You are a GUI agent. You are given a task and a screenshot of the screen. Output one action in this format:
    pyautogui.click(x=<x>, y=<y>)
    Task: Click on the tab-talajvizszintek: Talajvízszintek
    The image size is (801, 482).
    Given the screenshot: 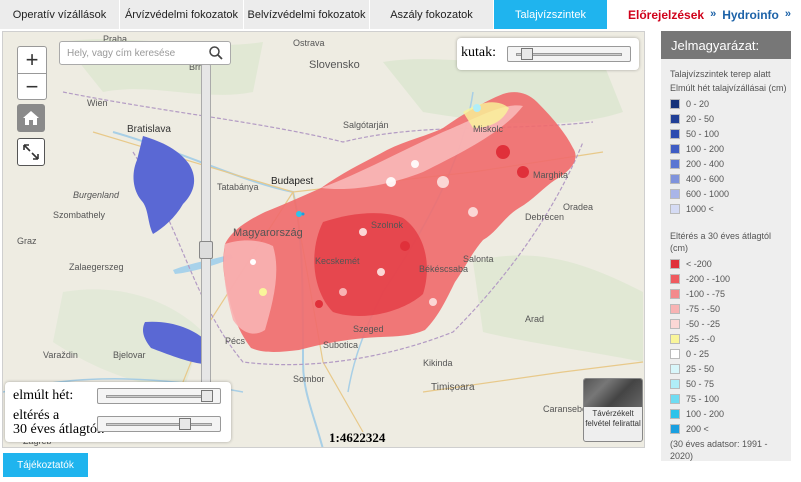 What is the action you would take?
    pyautogui.click(x=551, y=14)
    